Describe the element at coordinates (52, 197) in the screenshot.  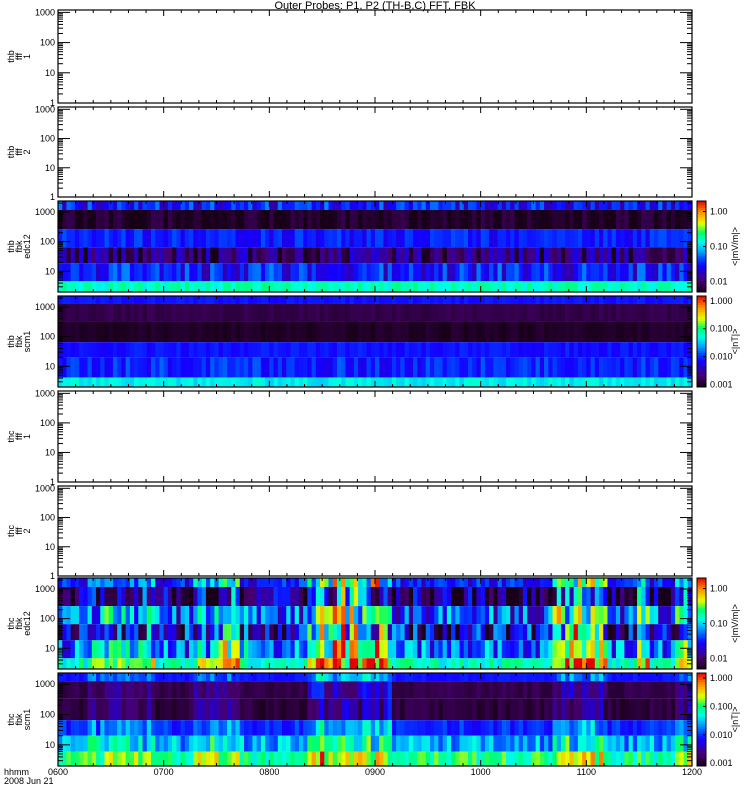
I see `y-tick-label: 1` at that location.